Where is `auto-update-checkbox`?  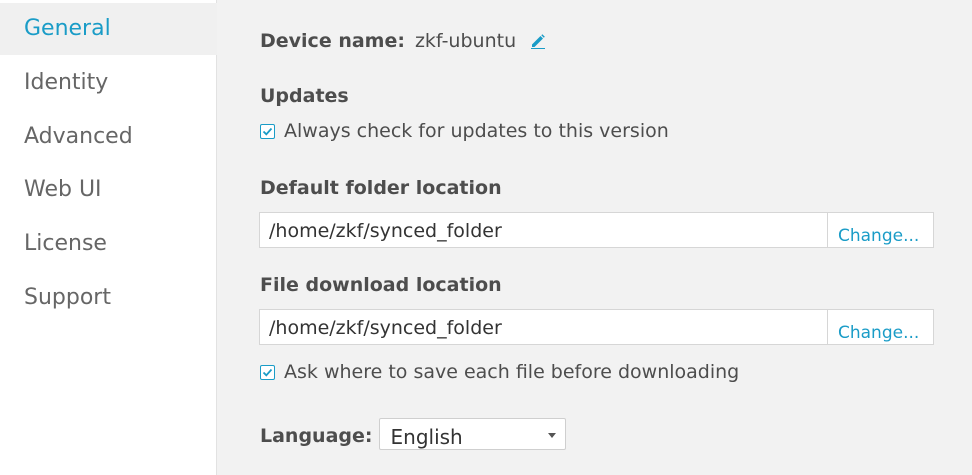
auto-update-checkbox is located at coordinates (267, 131).